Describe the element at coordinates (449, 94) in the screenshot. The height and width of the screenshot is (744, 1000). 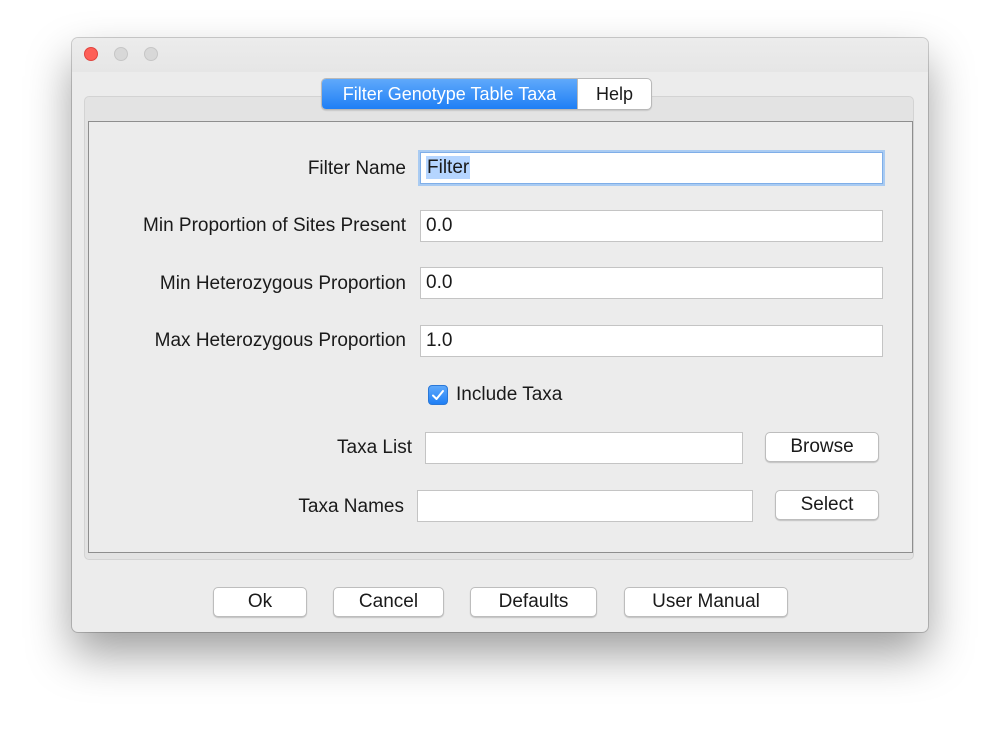
I see `tab-filter-genotype-table-taxa: Filter Genotype Table Taxa` at that location.